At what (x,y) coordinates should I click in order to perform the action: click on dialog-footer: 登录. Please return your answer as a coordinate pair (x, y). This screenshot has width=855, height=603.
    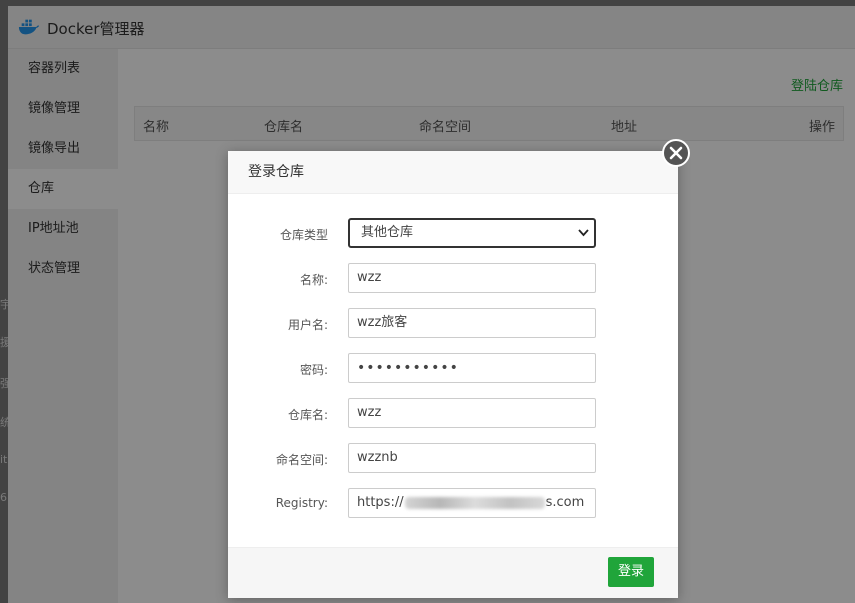
    Looking at the image, I should click on (453, 572).